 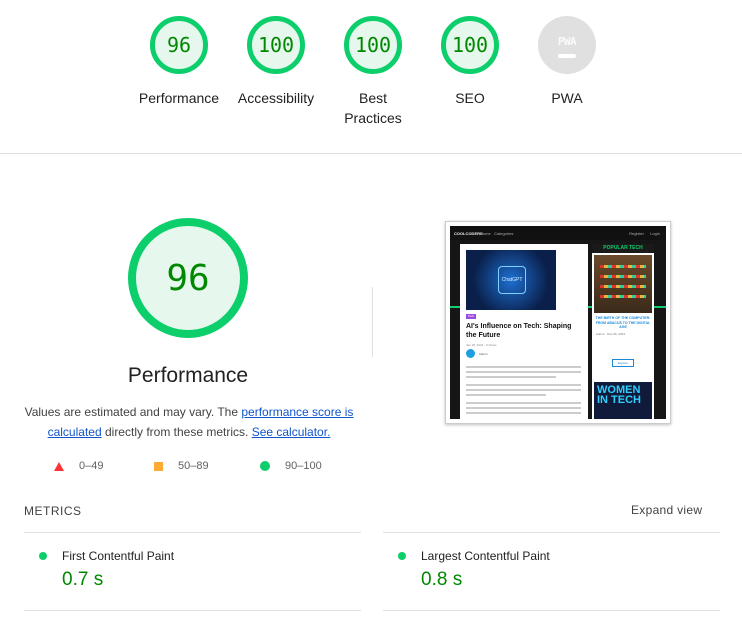 What do you see at coordinates (666, 510) in the screenshot?
I see `expand-view-button: Expand view` at bounding box center [666, 510].